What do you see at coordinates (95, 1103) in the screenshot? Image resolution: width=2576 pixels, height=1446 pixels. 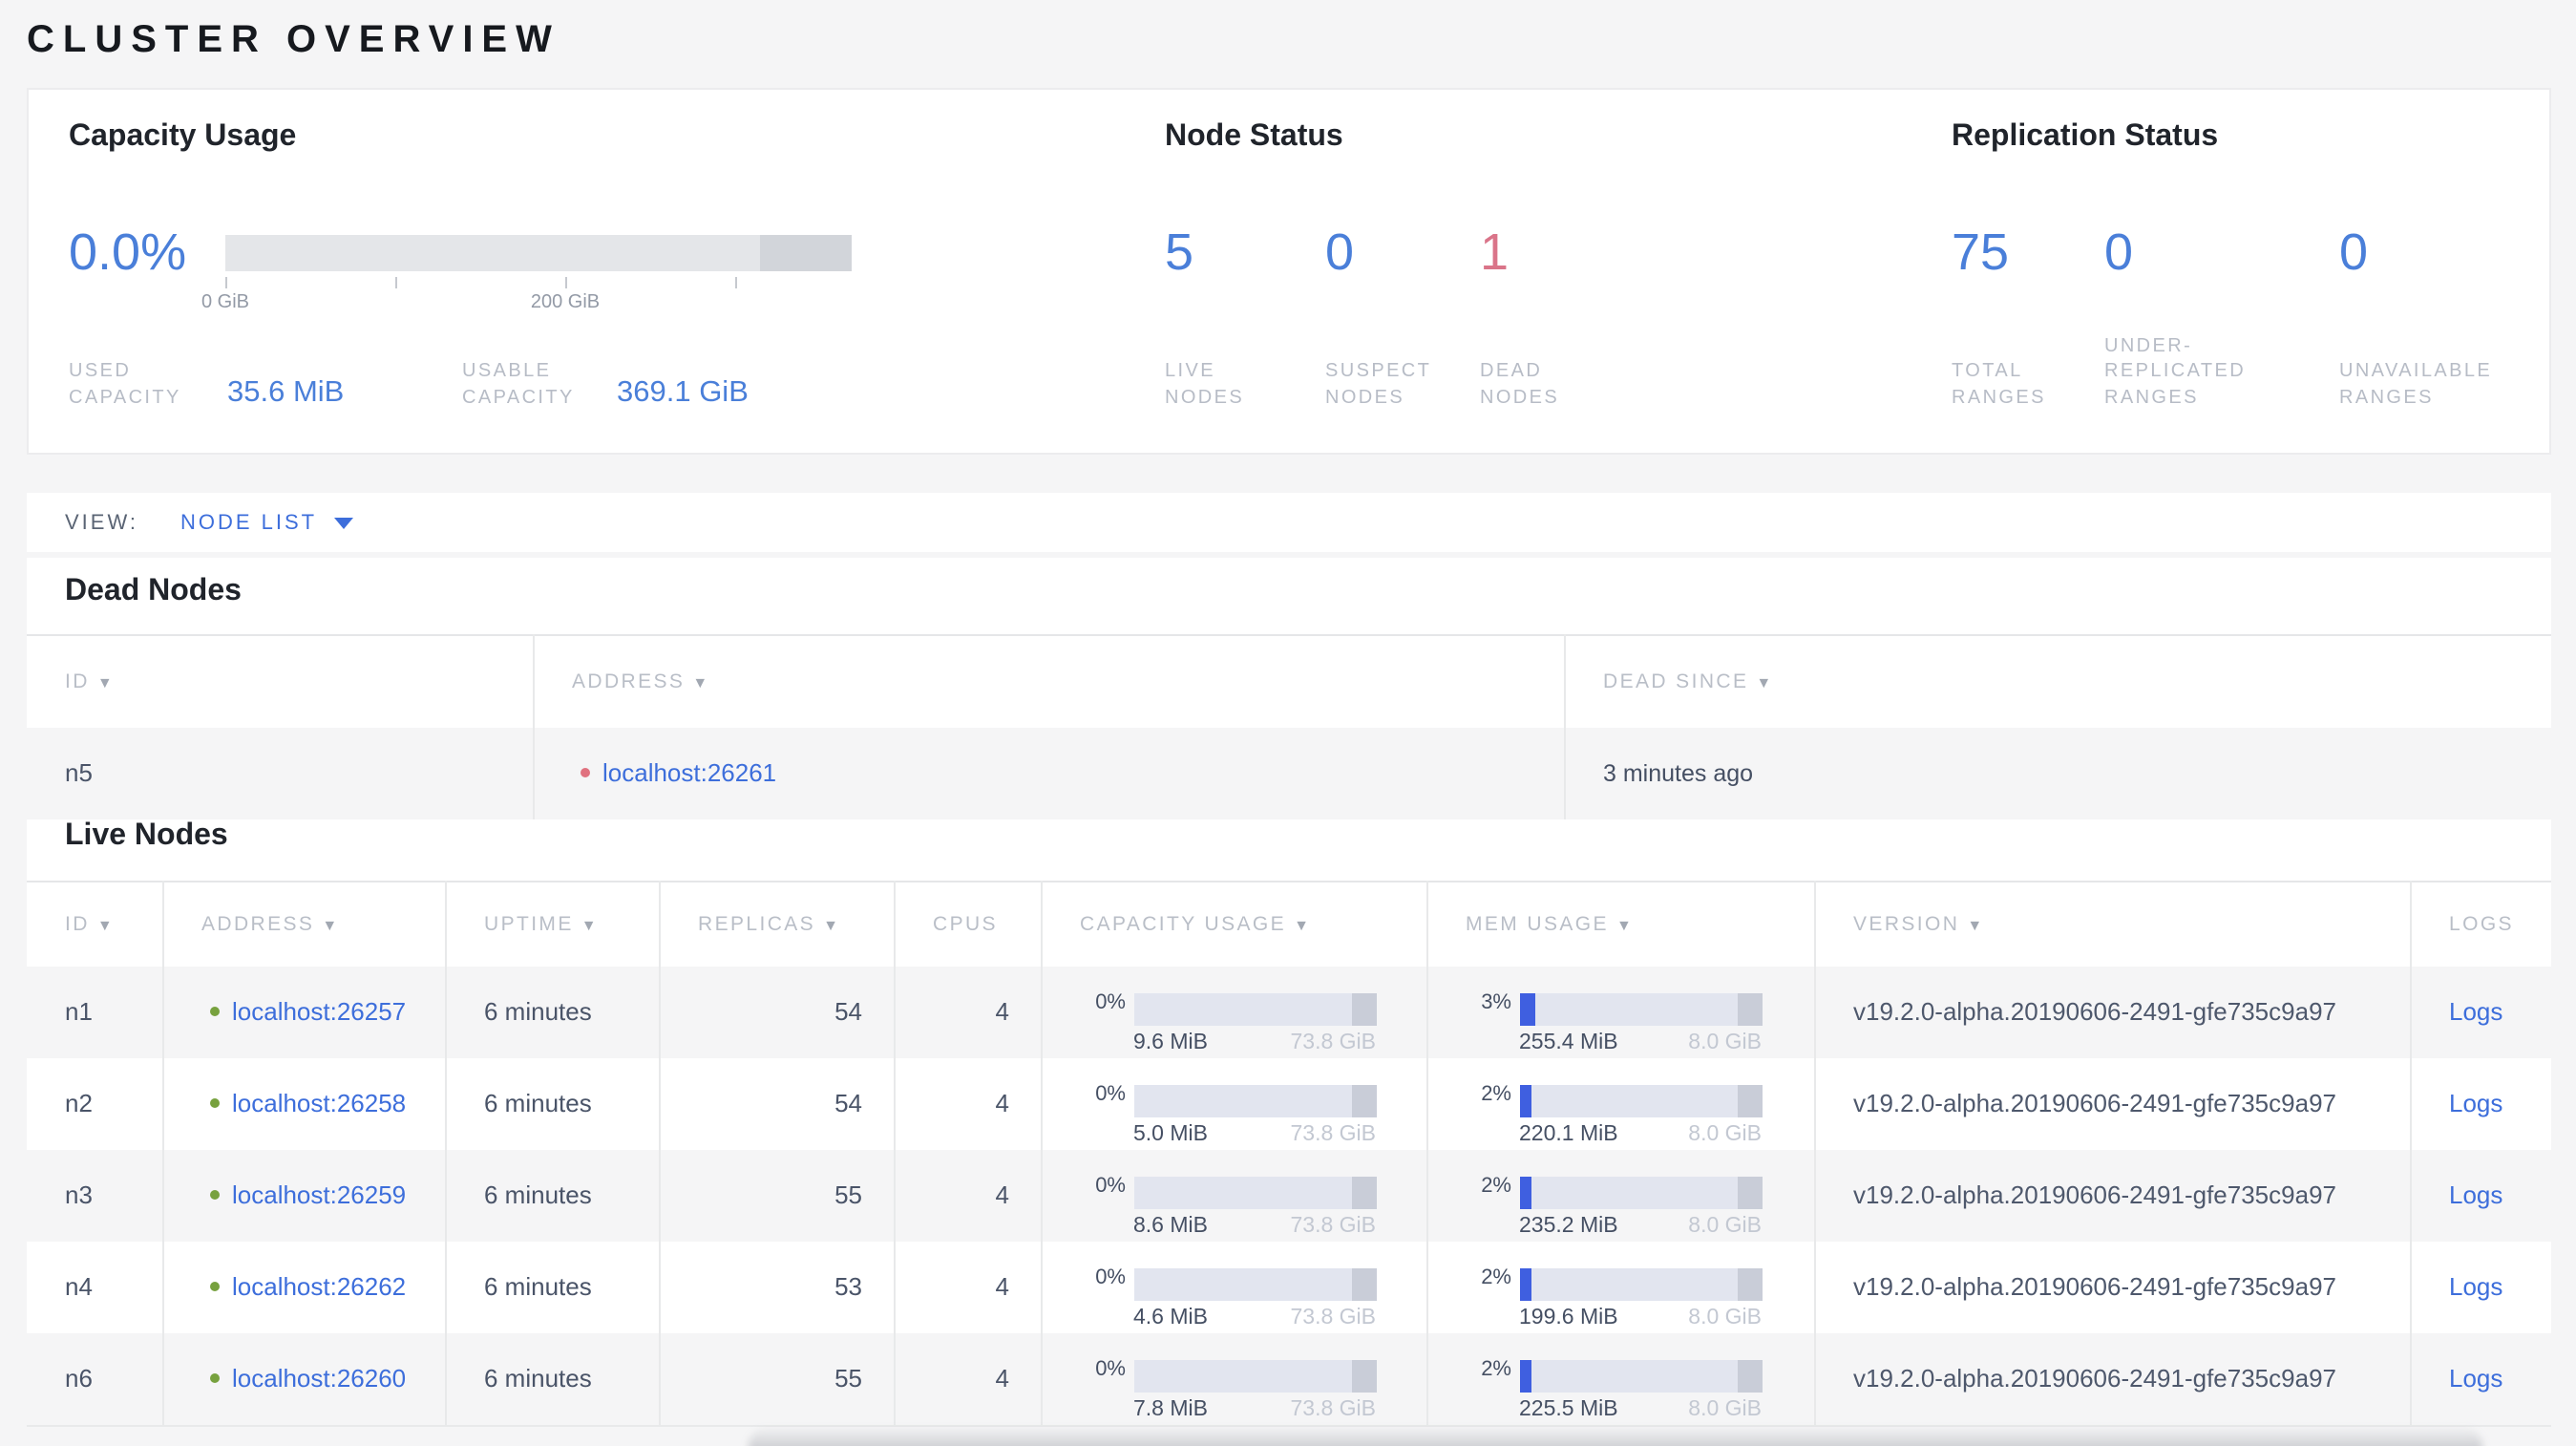 I see `node-id-cell: n2` at bounding box center [95, 1103].